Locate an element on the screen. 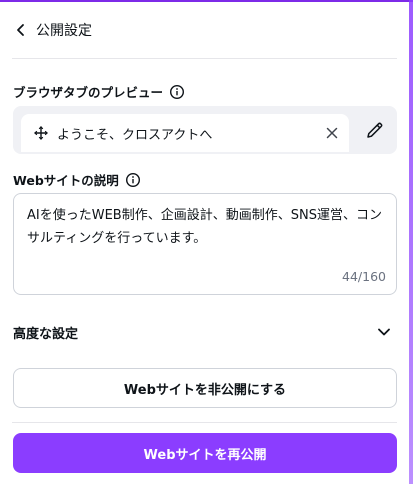 The image size is (413, 484). description-label-row: Webサイトの説明 is located at coordinates (77, 179).